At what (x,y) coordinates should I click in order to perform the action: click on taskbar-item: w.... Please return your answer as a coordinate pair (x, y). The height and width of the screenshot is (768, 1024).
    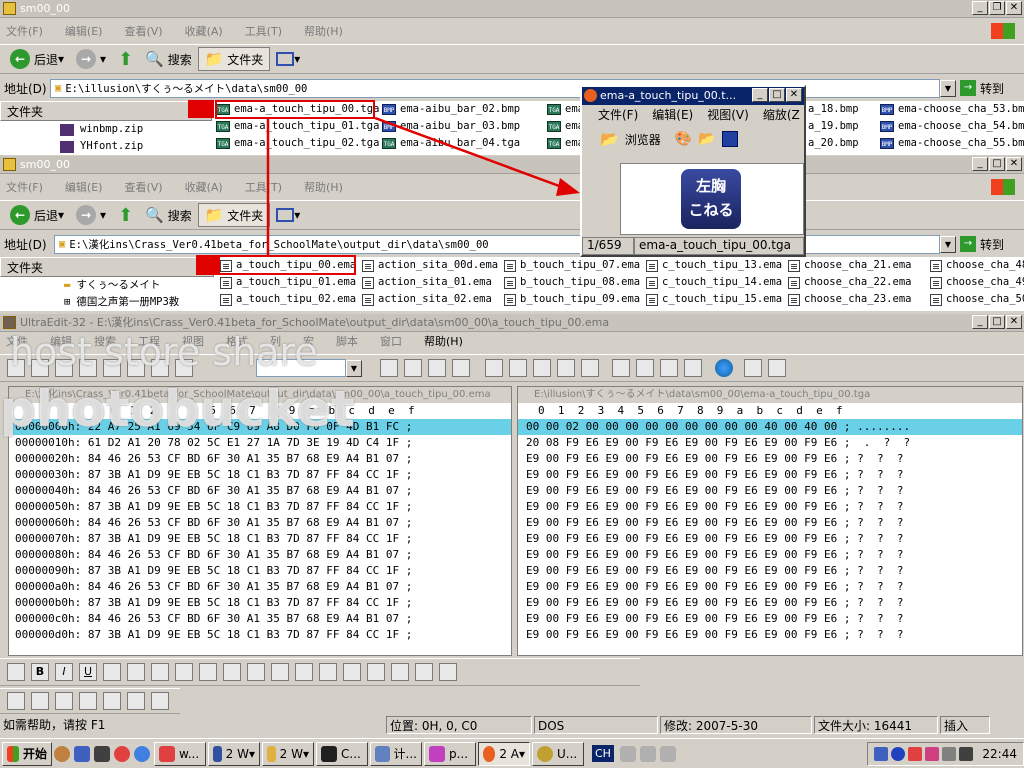
    Looking at the image, I should click on (180, 753).